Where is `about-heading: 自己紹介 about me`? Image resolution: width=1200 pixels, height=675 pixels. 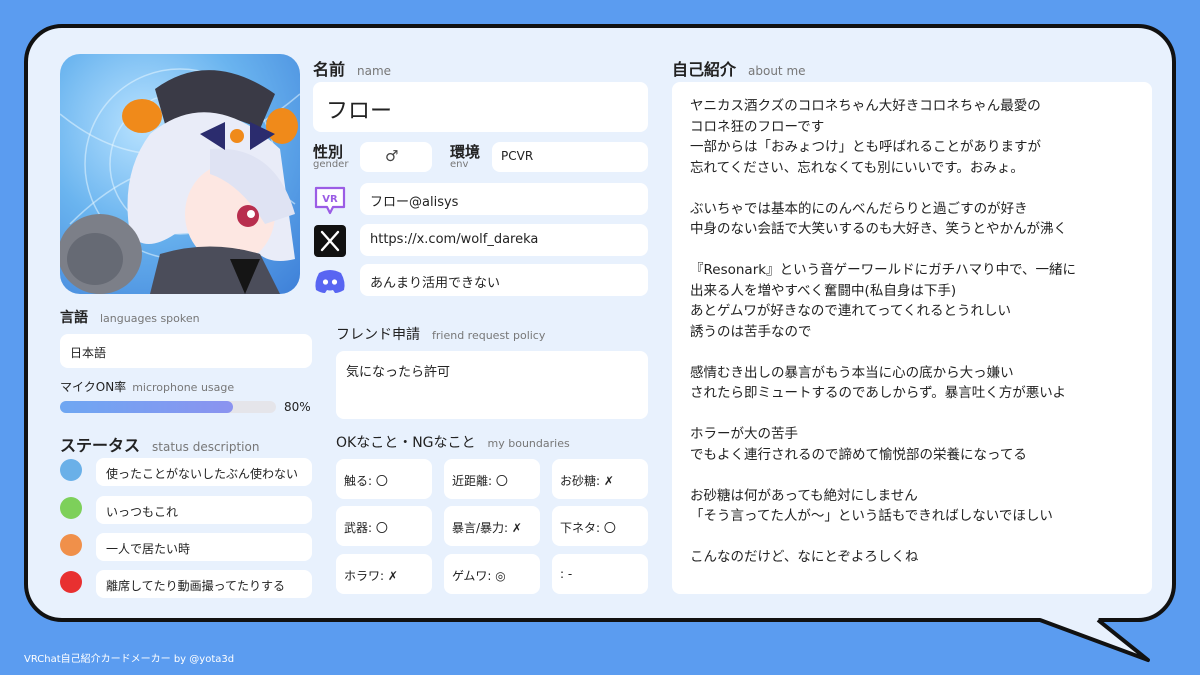 about-heading: 自己紹介 about me is located at coordinates (739, 69).